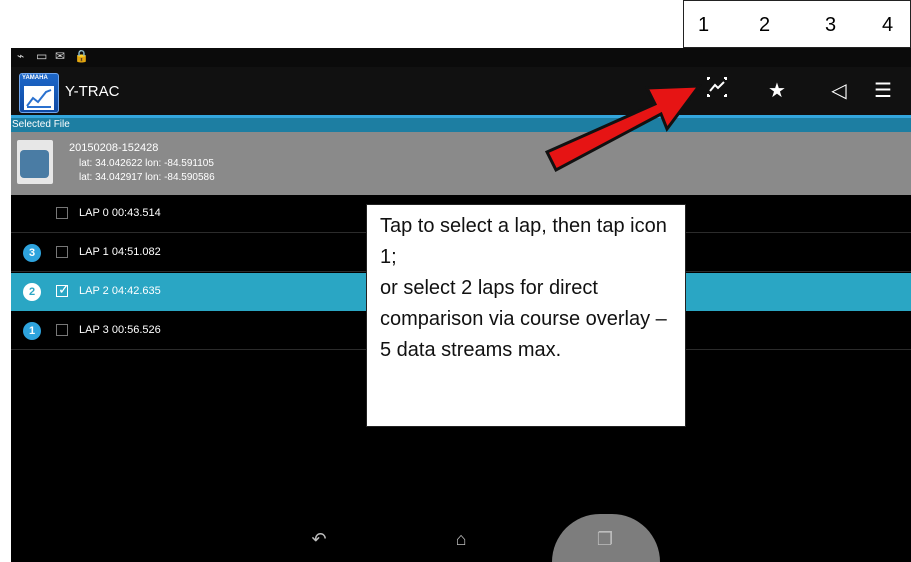 This screenshot has height=562, width=911. Describe the element at coordinates (797, 24) in the screenshot. I see `annotation-numbers-box: 1 2 3 4` at that location.